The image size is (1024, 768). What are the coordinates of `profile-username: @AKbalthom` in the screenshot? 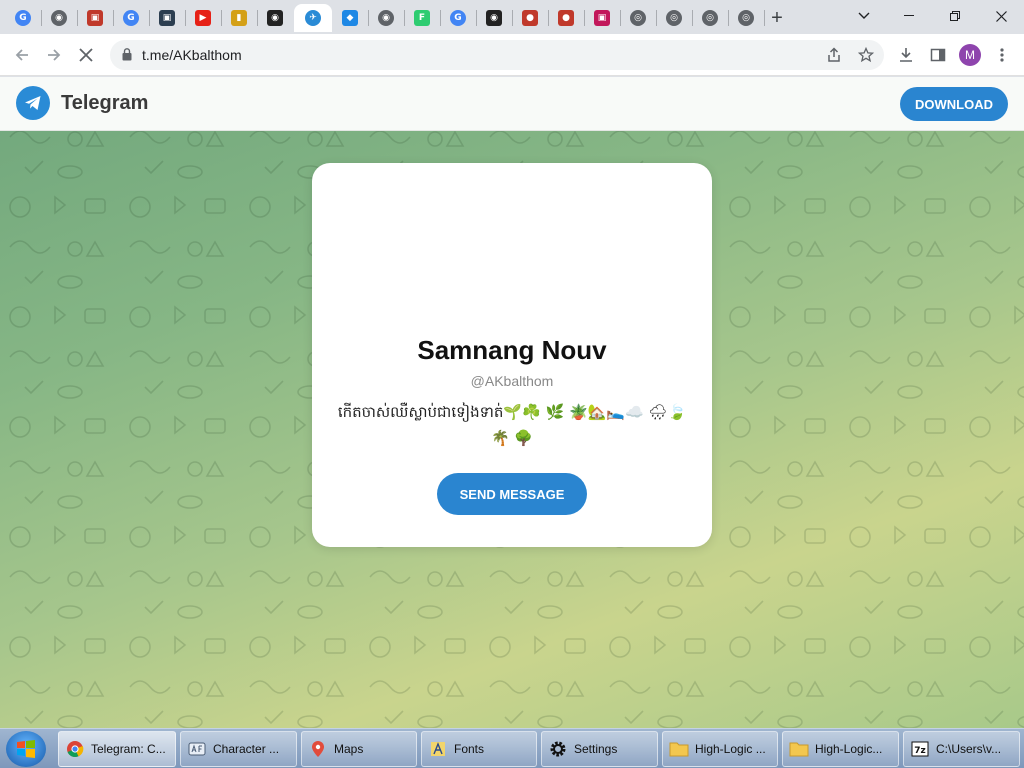 It's located at (512, 381).